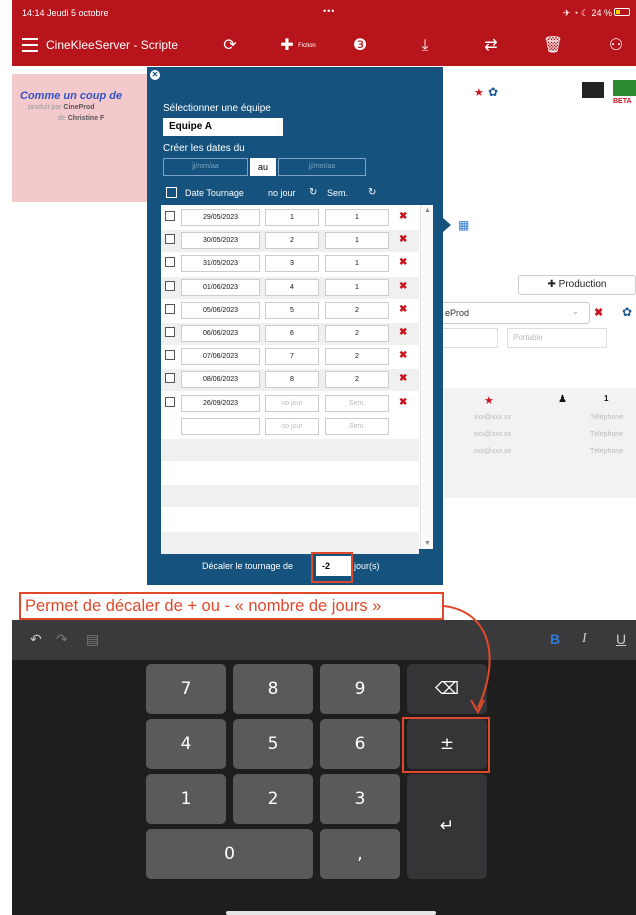 This screenshot has height=915, width=636. Describe the element at coordinates (92, 639) in the screenshot. I see `paste-icon: ▤` at that location.